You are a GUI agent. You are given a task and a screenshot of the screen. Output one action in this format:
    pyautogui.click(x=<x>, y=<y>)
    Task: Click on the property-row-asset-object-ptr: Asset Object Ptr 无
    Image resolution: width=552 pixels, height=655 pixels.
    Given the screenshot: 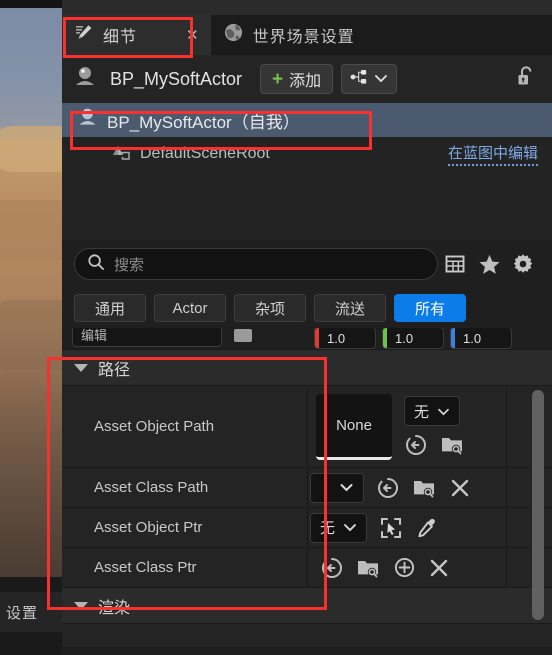 What is the action you would take?
    pyautogui.click(x=307, y=528)
    